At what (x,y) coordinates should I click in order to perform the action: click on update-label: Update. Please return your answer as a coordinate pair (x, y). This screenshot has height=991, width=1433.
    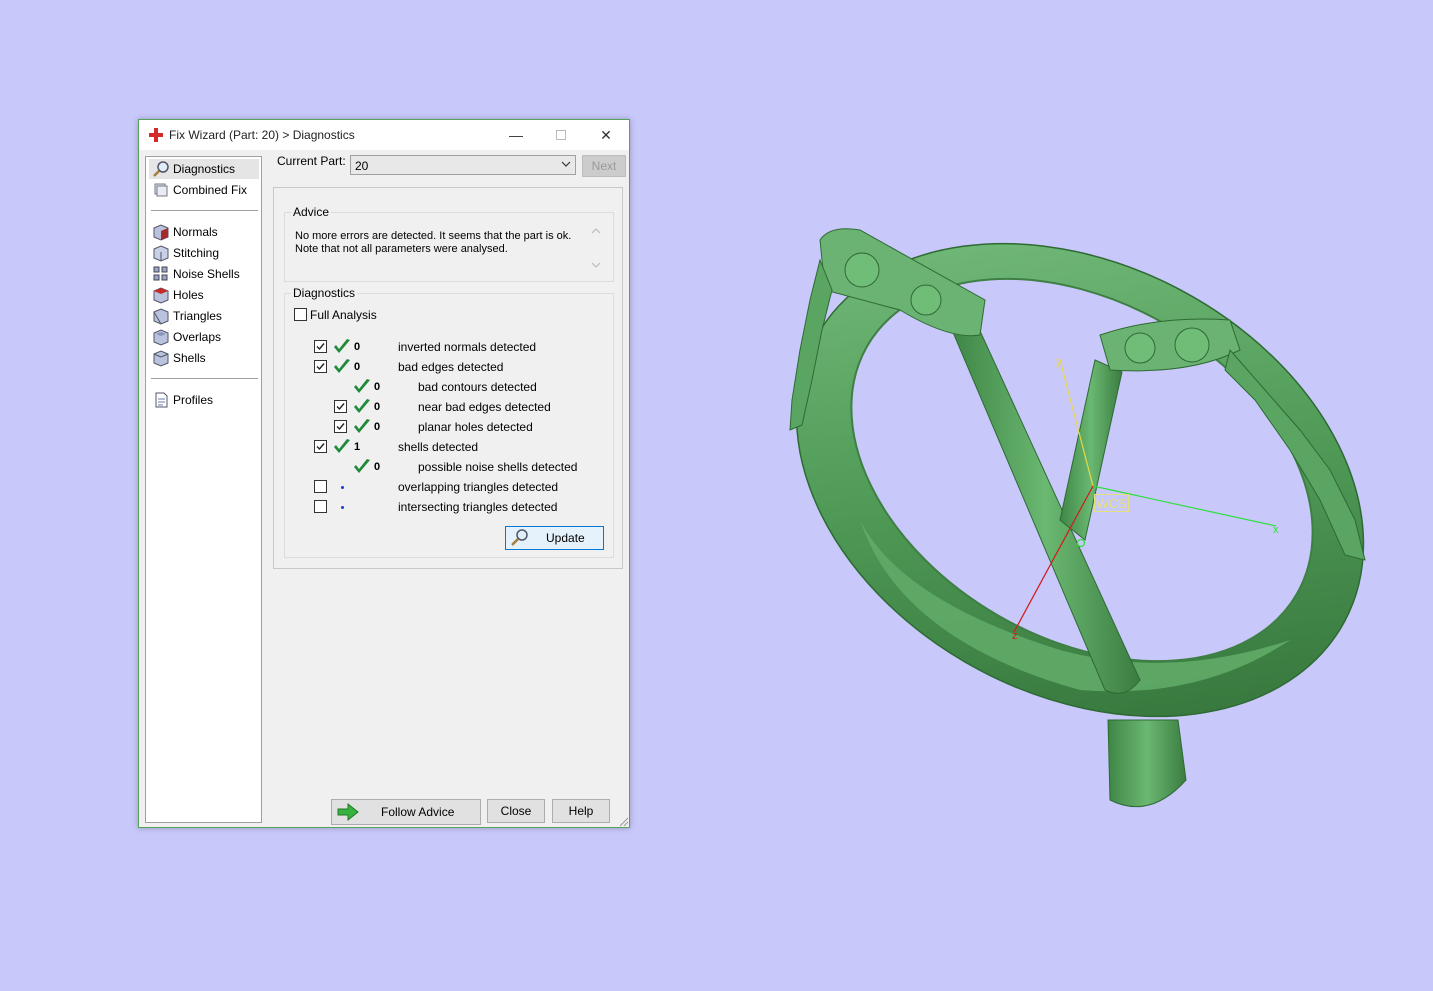
    Looking at the image, I should click on (565, 538).